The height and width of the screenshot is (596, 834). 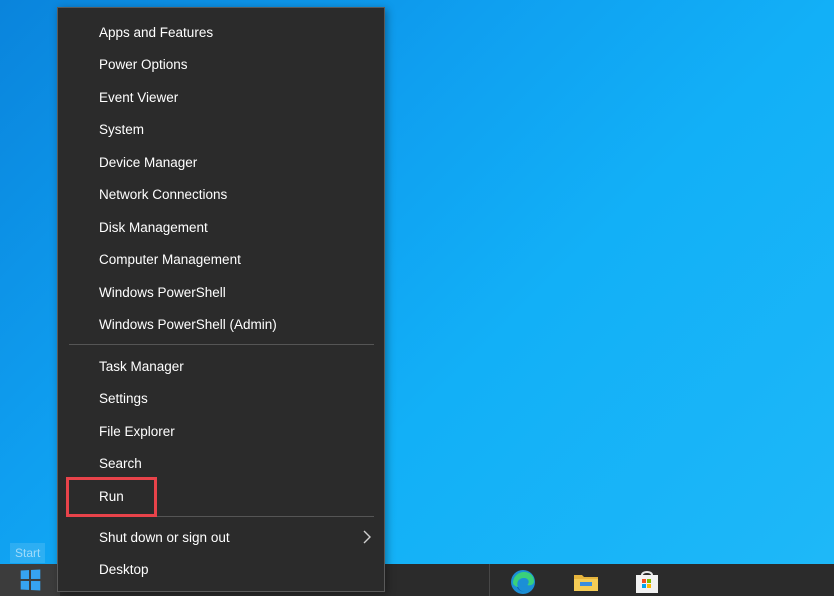 I want to click on menu-item-settings: Settings, so click(x=221, y=398).